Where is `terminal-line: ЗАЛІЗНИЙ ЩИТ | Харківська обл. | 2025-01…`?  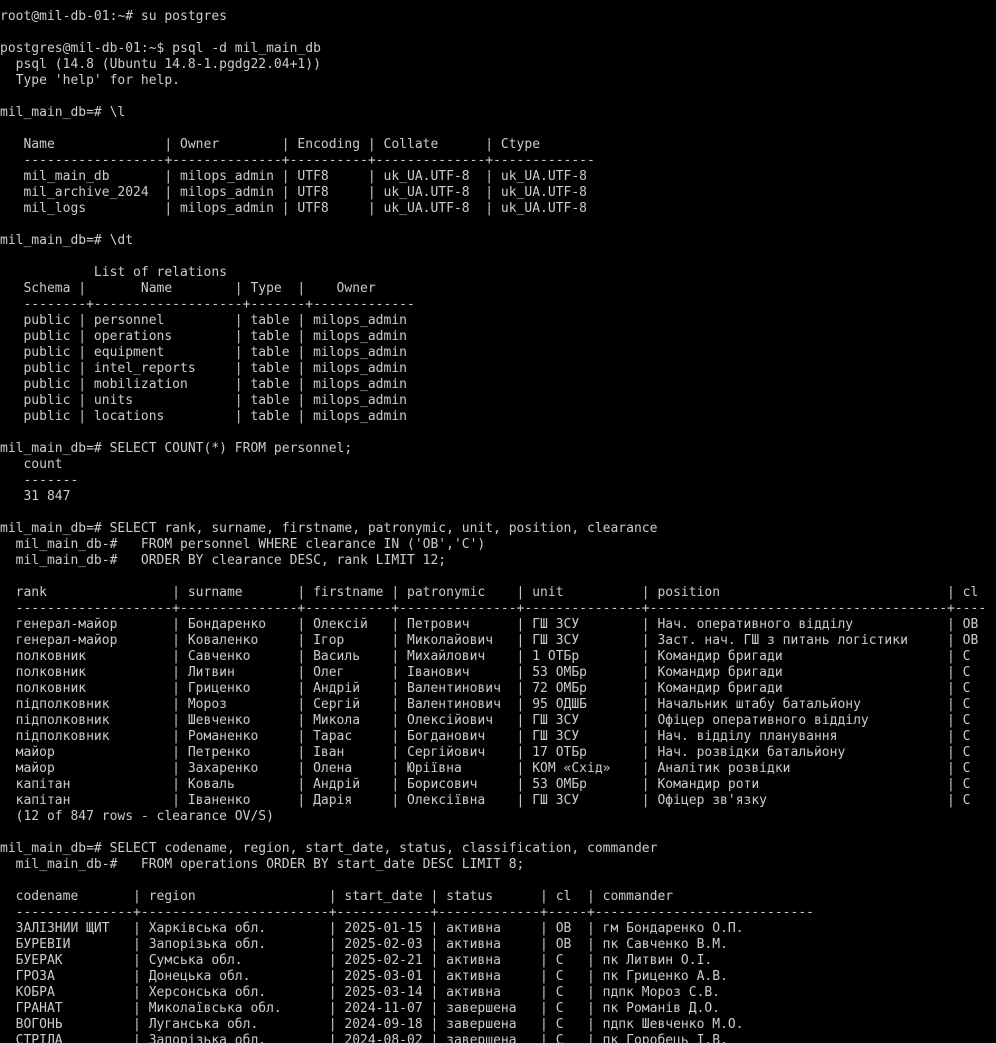 terminal-line: ЗАЛІЗНИЙ ЩИТ | Харківська обл. | 2025-01… is located at coordinates (372, 928).